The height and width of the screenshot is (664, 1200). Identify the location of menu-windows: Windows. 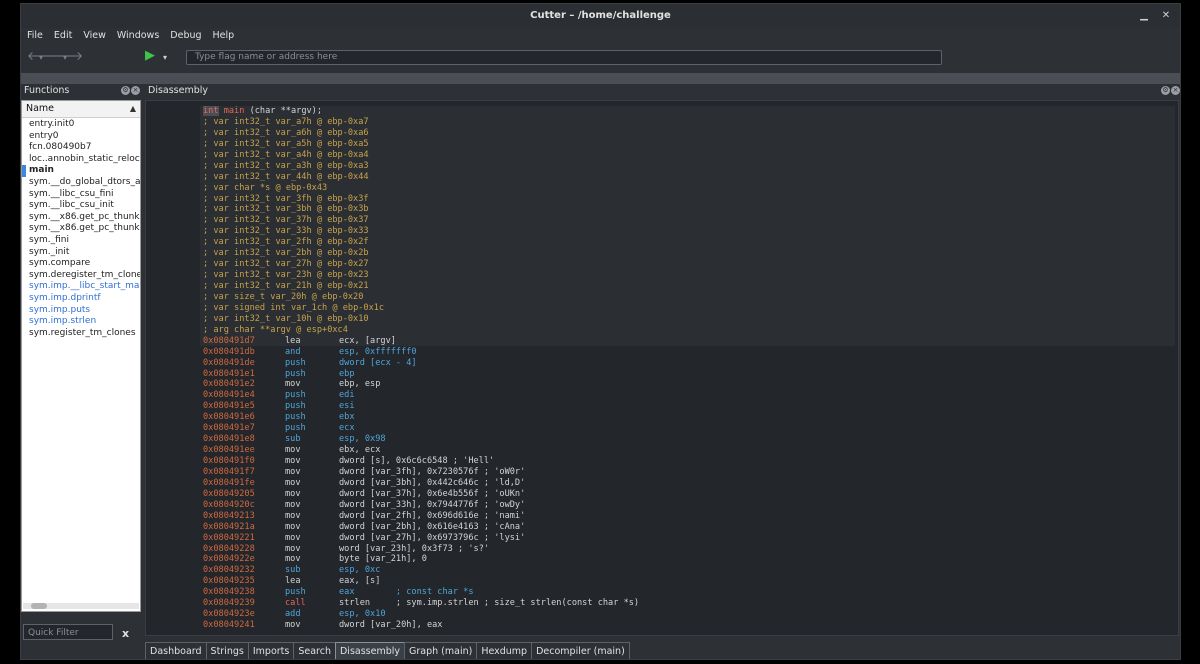
(138, 36).